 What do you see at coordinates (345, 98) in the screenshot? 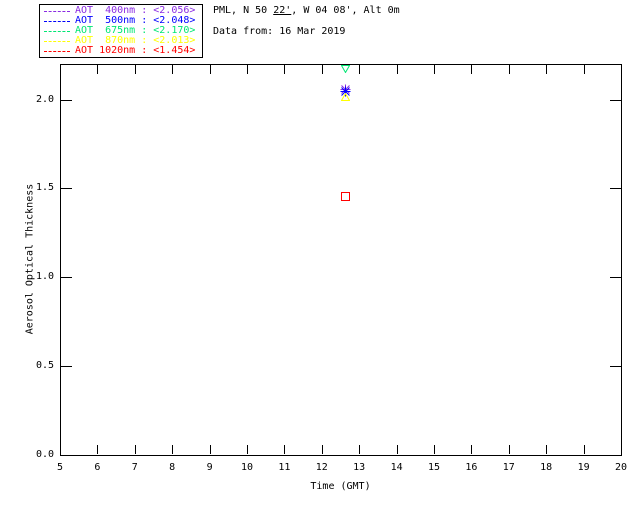
I see `data-marker-aot-870nm` at bounding box center [345, 98].